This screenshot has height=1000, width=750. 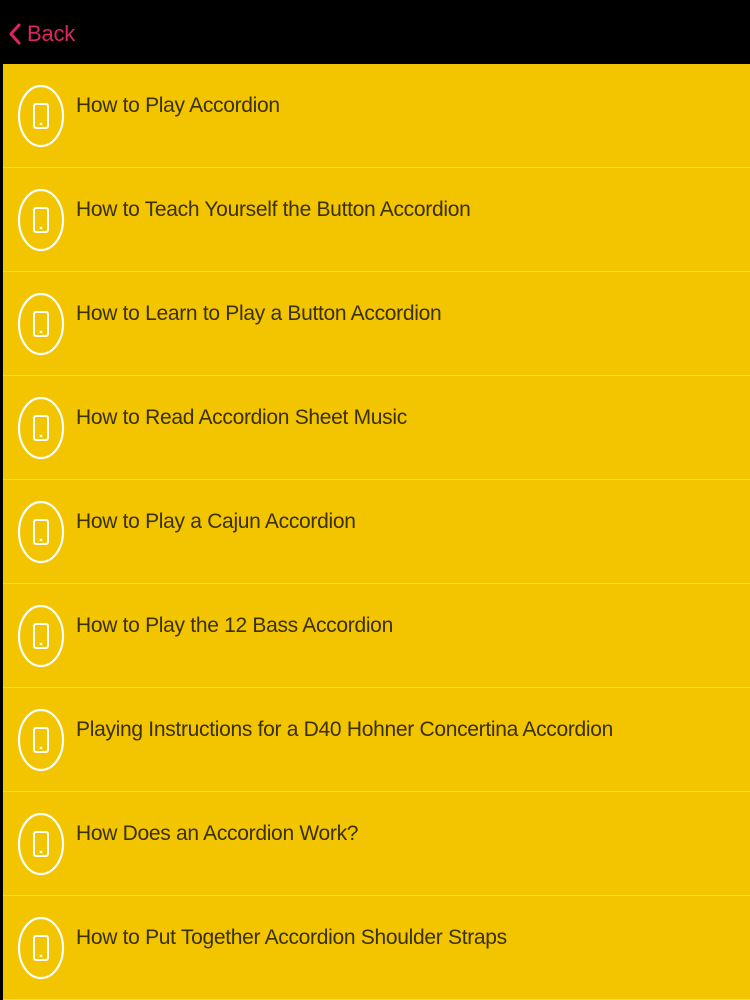 What do you see at coordinates (51, 33) in the screenshot?
I see `back-label: Back` at bounding box center [51, 33].